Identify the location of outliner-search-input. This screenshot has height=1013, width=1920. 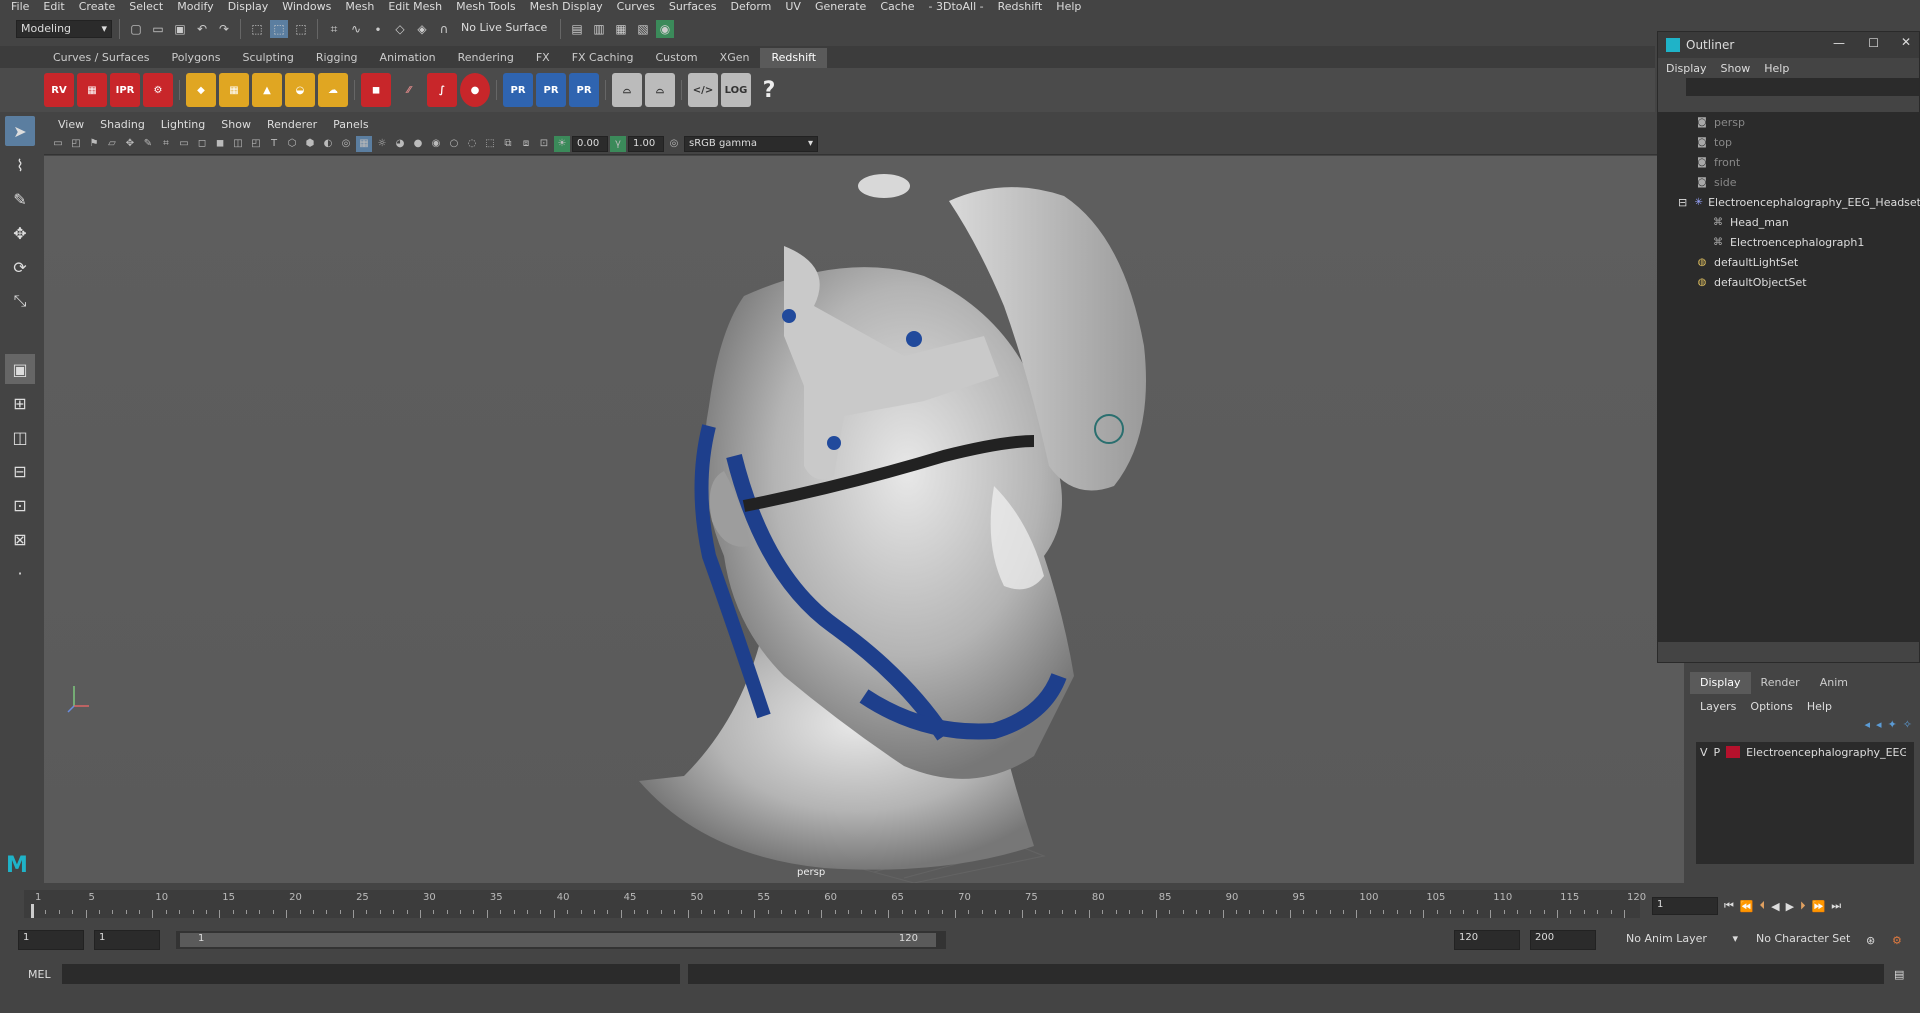
(1802, 87).